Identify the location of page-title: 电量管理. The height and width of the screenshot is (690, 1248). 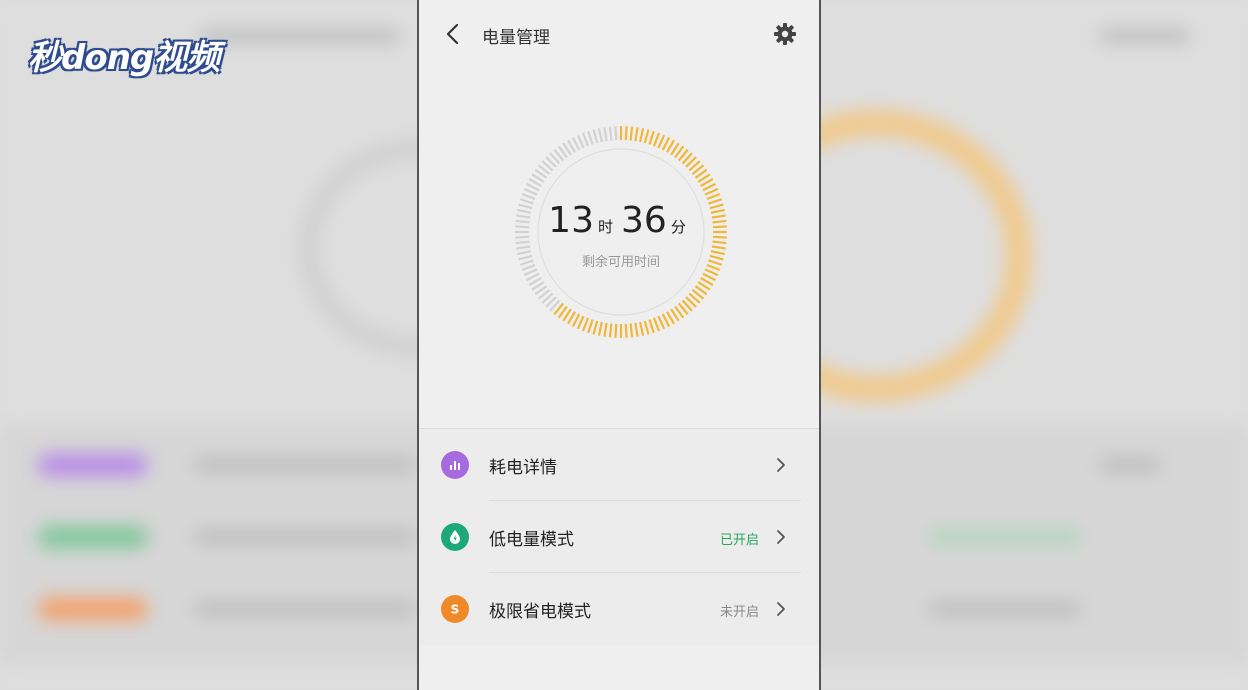
(516, 38).